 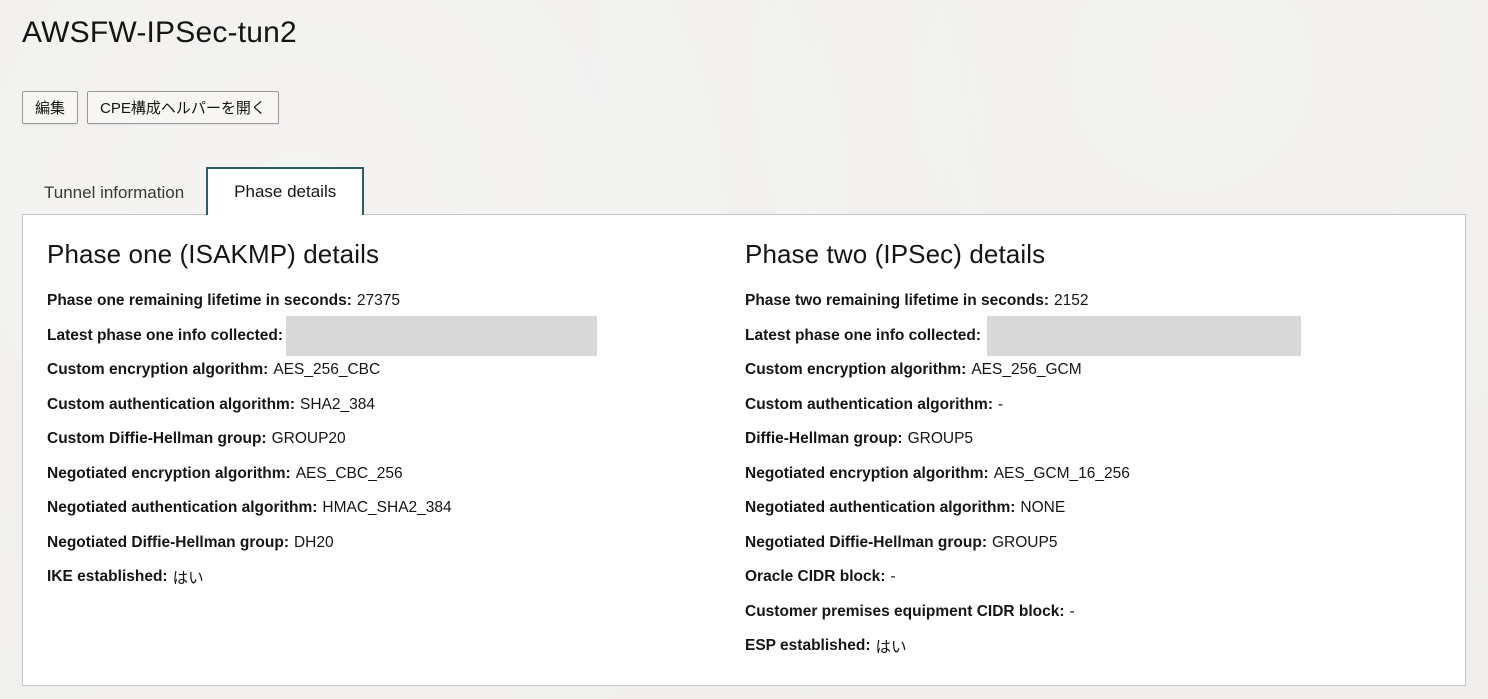 I want to click on detail-label: ESP established:, so click(x=808, y=646).